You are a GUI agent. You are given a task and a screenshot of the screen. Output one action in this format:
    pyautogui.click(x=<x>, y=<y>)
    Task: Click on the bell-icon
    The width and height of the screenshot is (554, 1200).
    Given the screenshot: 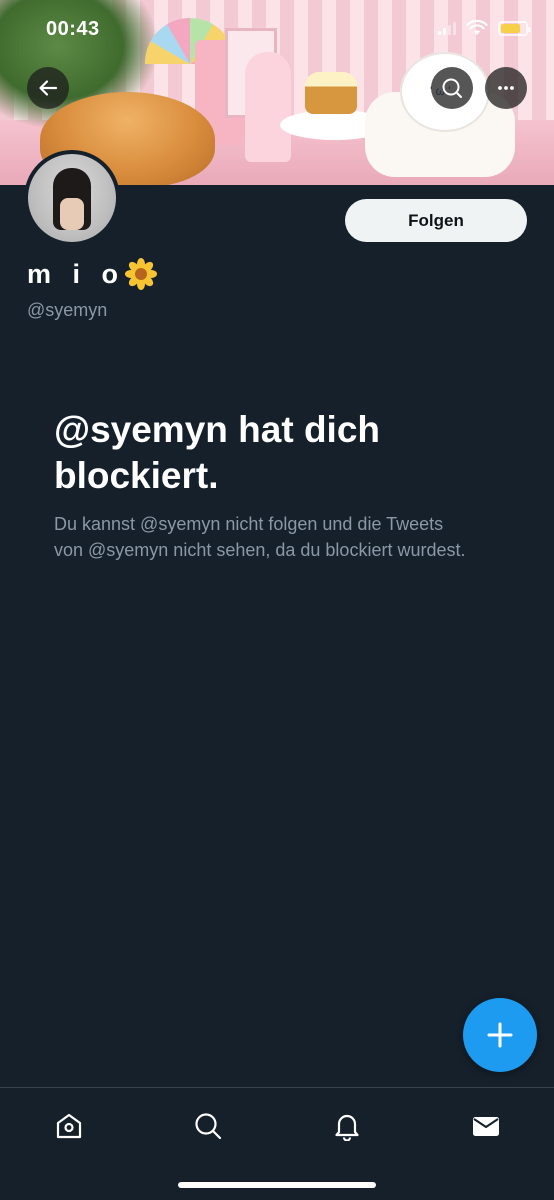 What is the action you would take?
    pyautogui.click(x=347, y=1127)
    